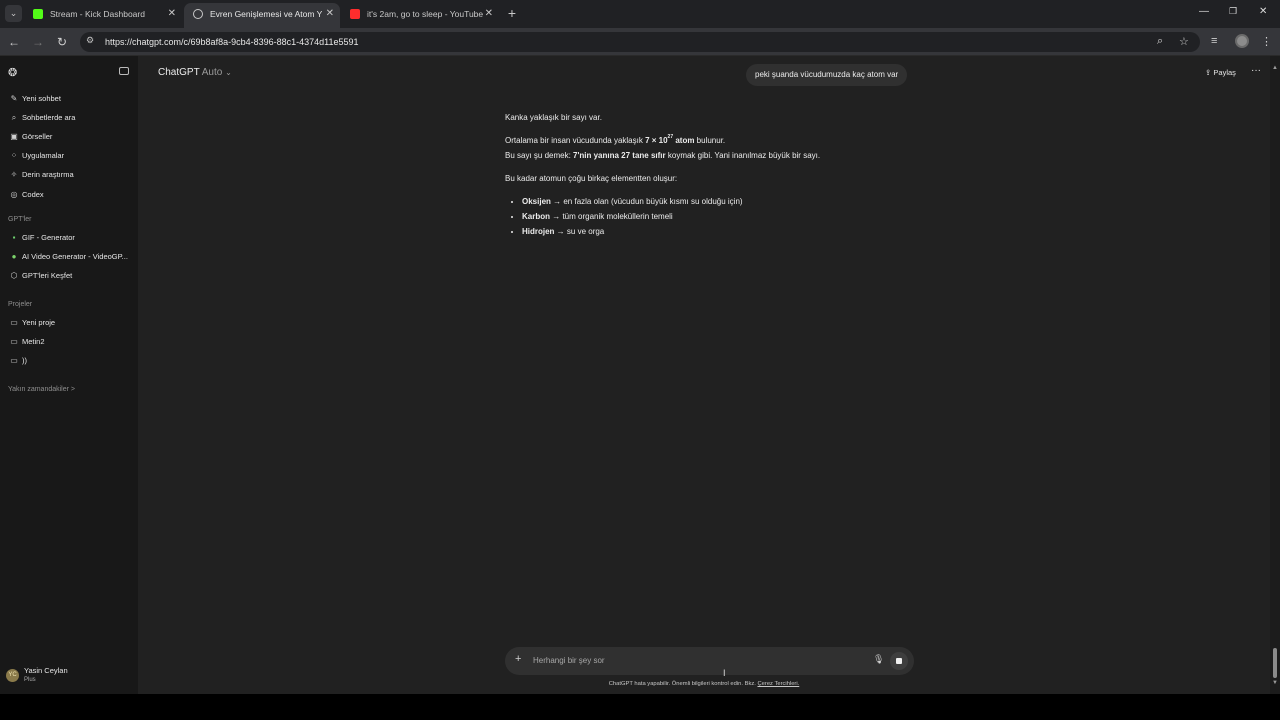  I want to click on sidebar-item-label: Uygulamalar, so click(43, 155).